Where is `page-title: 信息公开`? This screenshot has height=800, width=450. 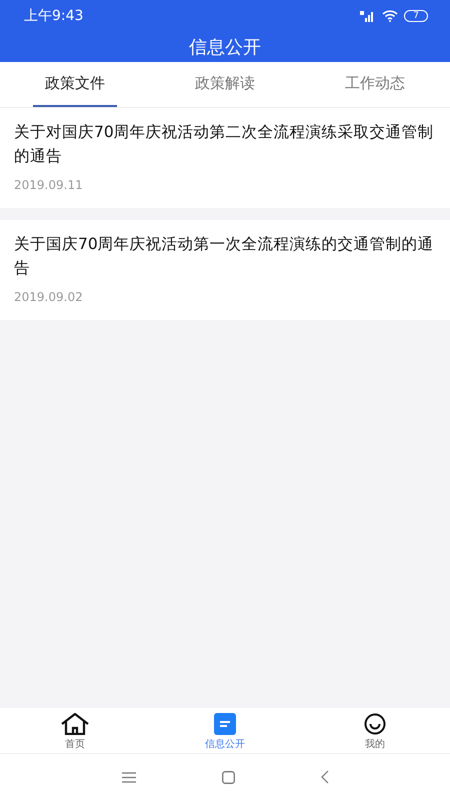
page-title: 信息公开 is located at coordinates (225, 47).